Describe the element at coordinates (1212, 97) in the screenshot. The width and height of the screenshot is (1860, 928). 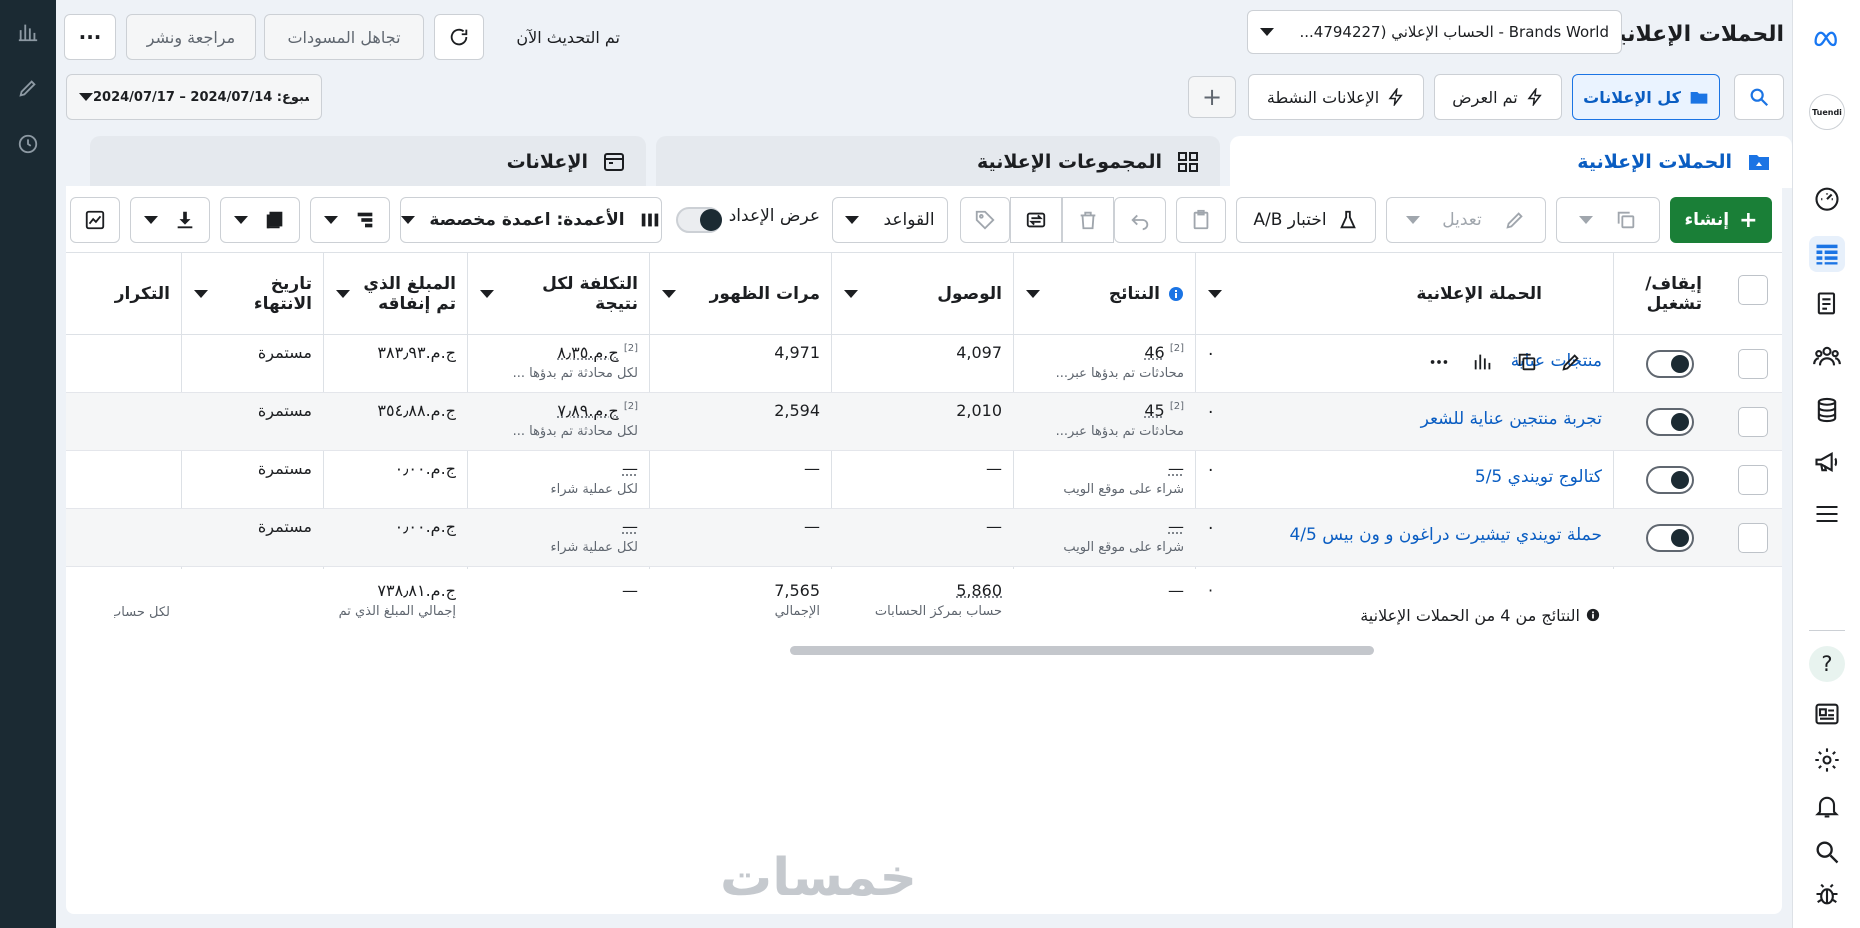
I see `add-filter-icon: +` at that location.